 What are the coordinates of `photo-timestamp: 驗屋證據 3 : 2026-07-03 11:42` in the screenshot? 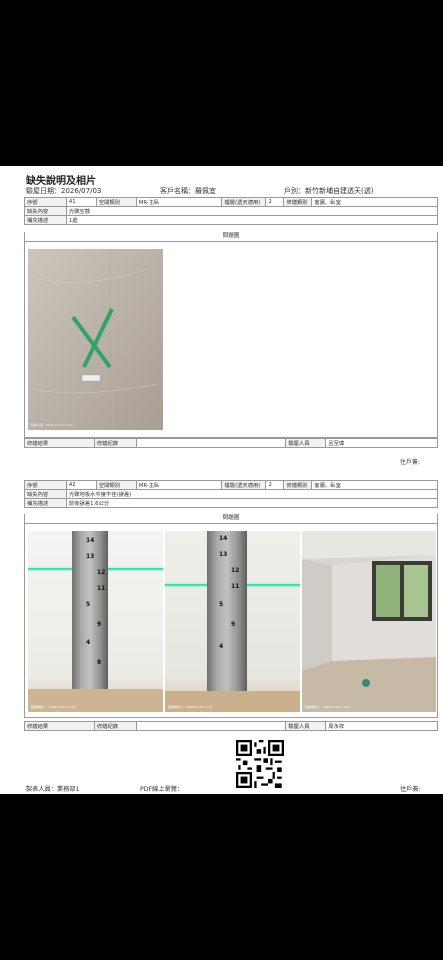 It's located at (327, 707).